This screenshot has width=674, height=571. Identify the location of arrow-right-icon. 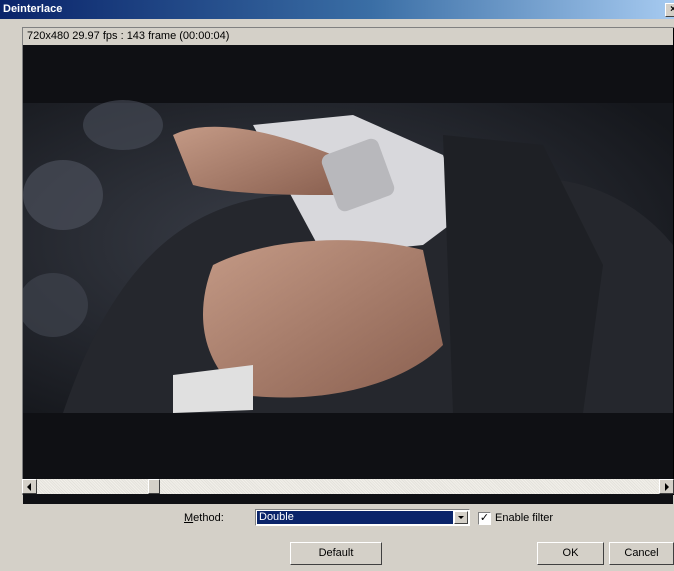
(667, 487).